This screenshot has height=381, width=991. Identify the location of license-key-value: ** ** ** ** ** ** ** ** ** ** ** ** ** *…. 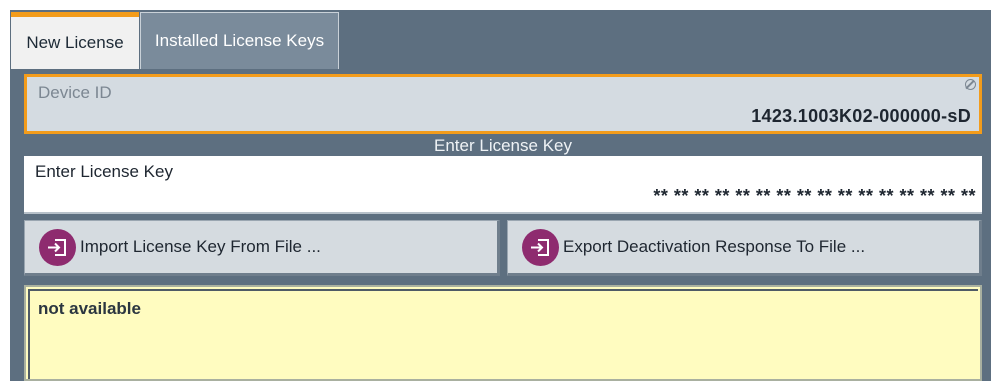
(814, 196).